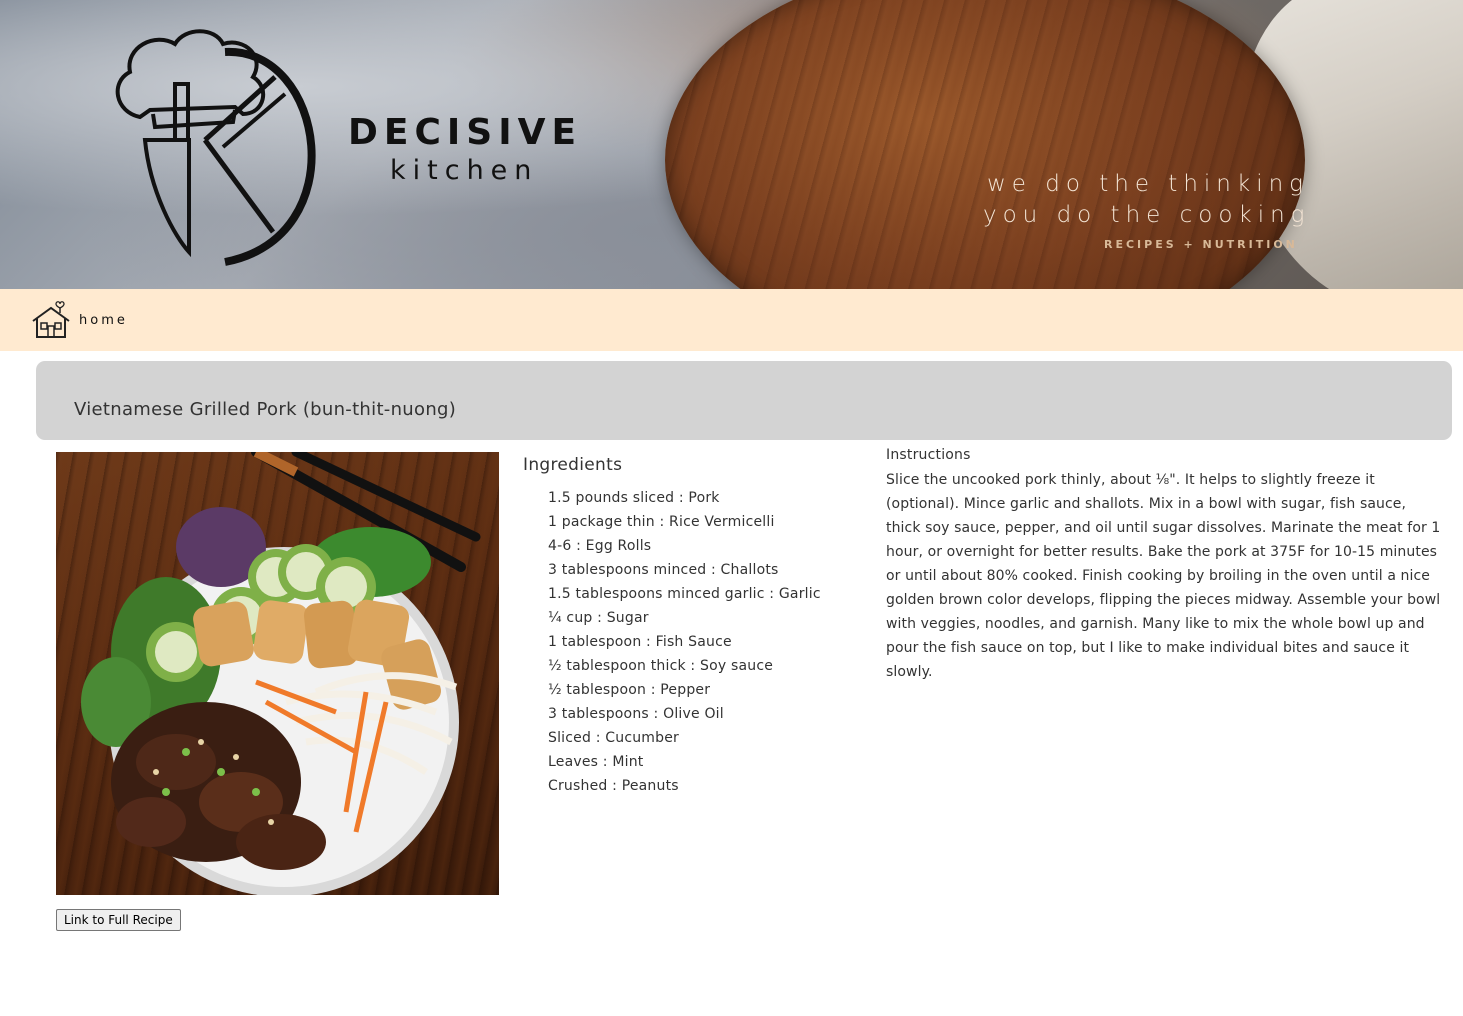 This screenshot has width=1463, height=1016. I want to click on list-item: 1.5 tablespoons minced garlic : Garlic, so click(684, 594).